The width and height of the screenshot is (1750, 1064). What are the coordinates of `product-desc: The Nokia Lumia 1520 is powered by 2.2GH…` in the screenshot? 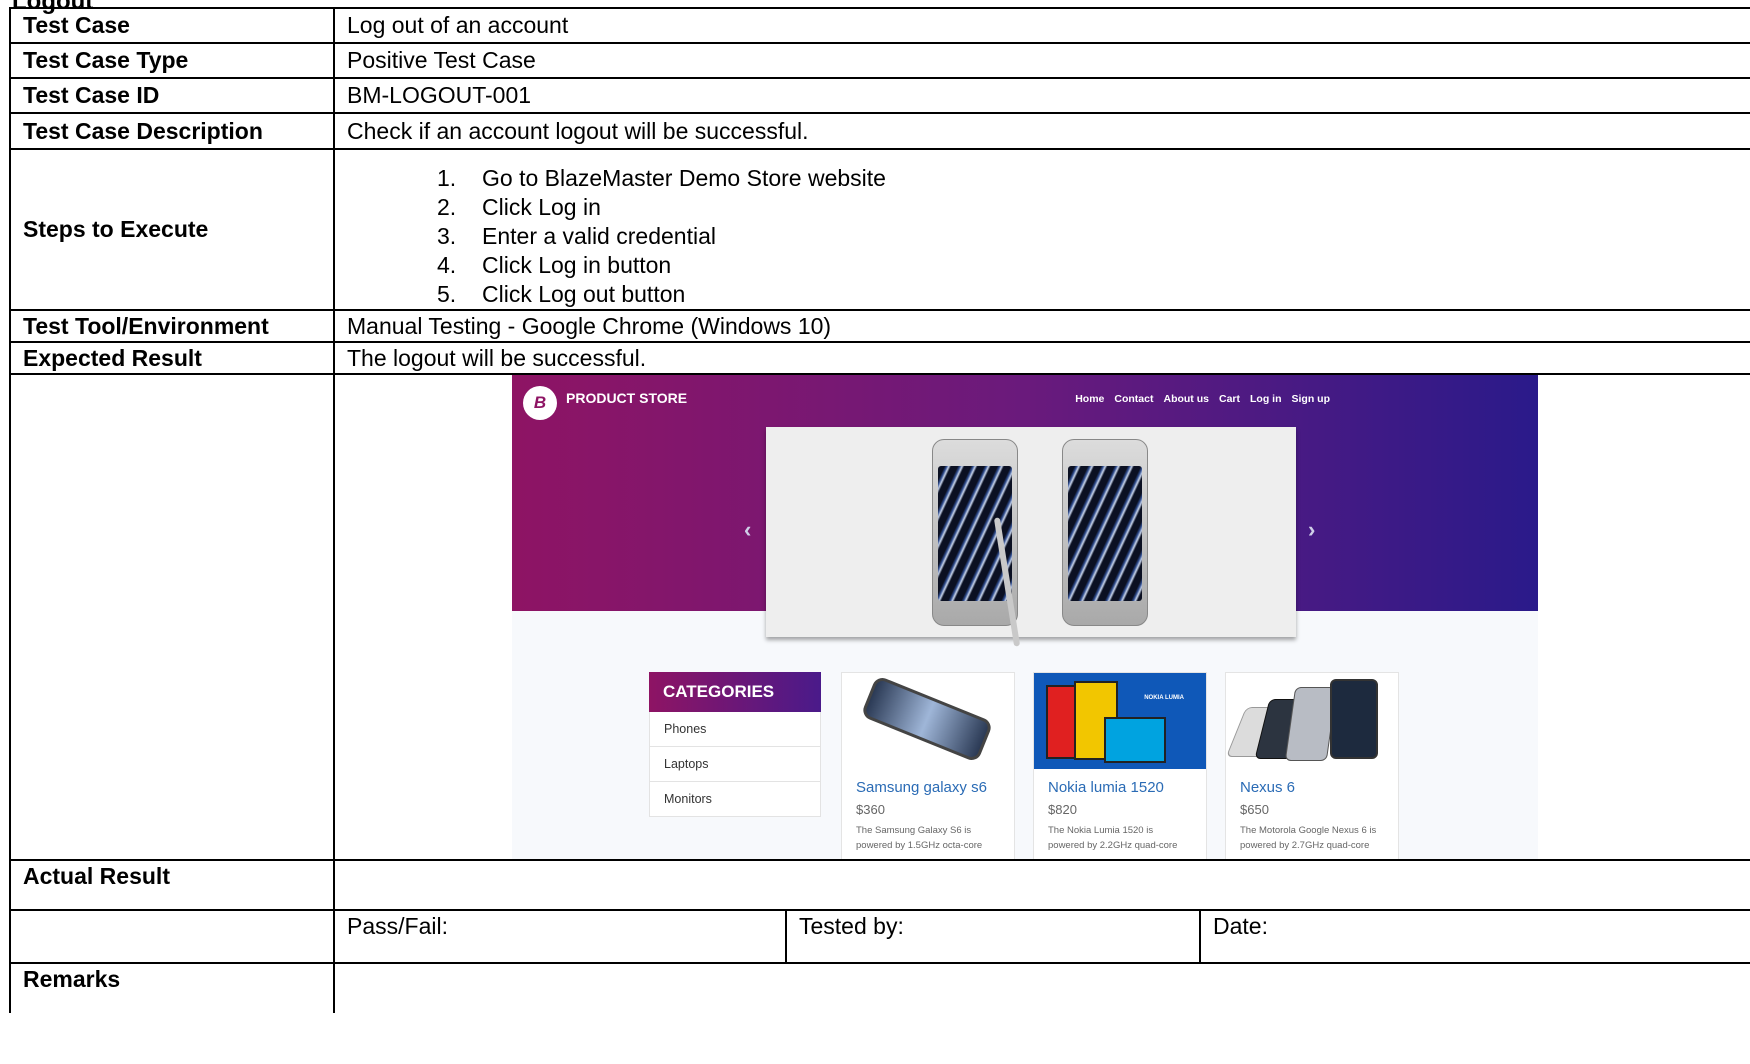 It's located at (1113, 838).